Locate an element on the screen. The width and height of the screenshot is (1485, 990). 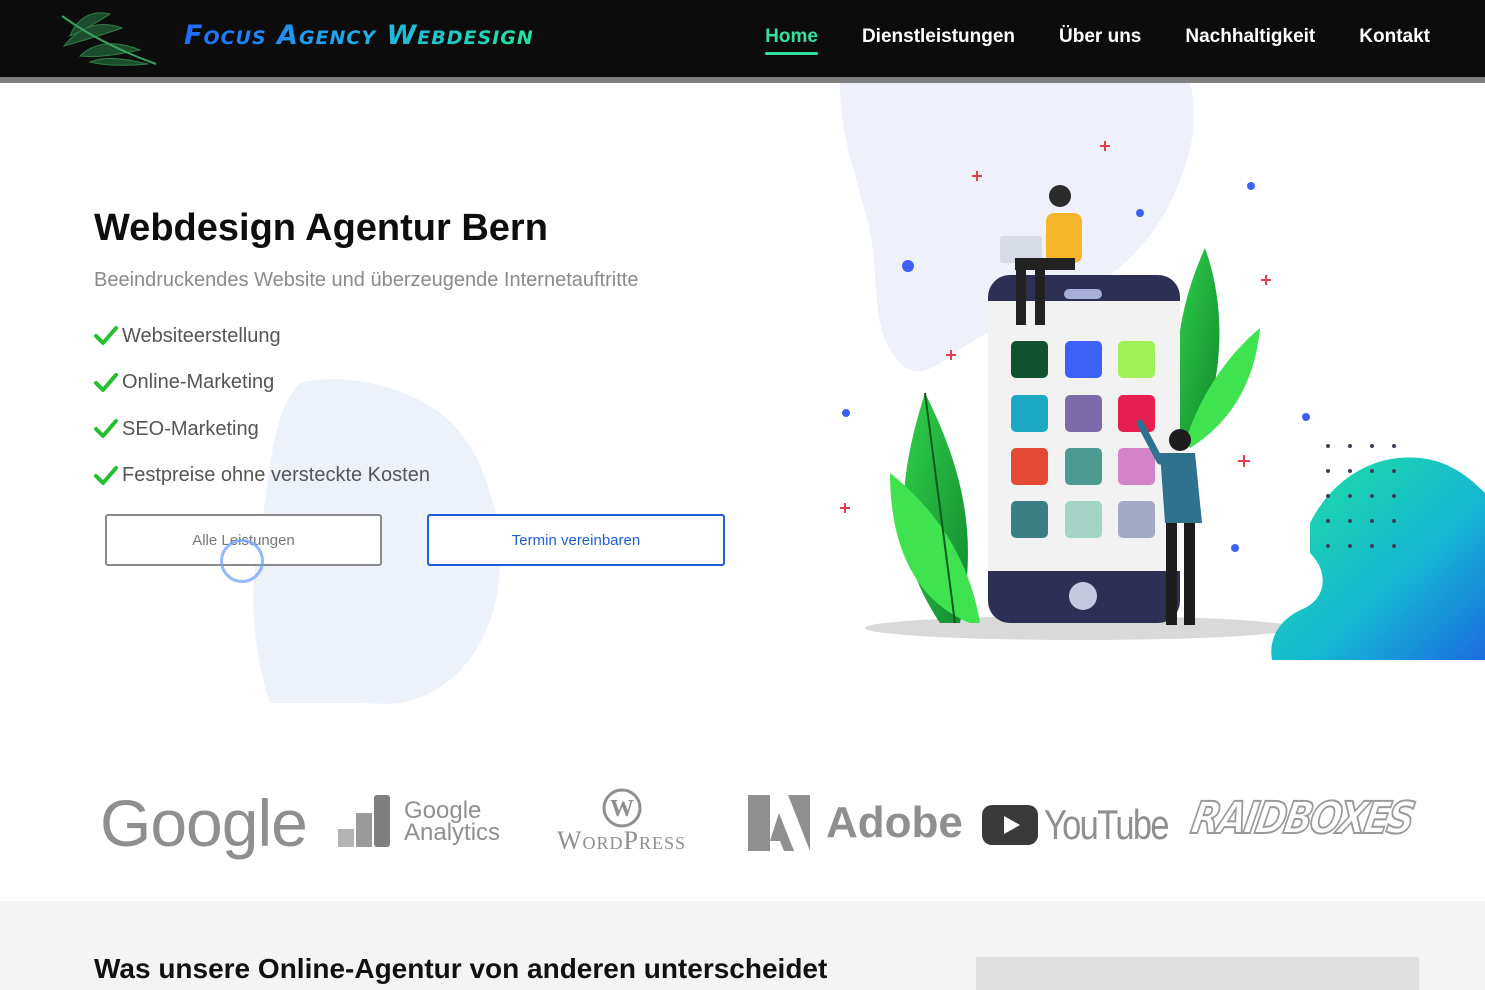
cursor-click-indicator is located at coordinates (242, 561).